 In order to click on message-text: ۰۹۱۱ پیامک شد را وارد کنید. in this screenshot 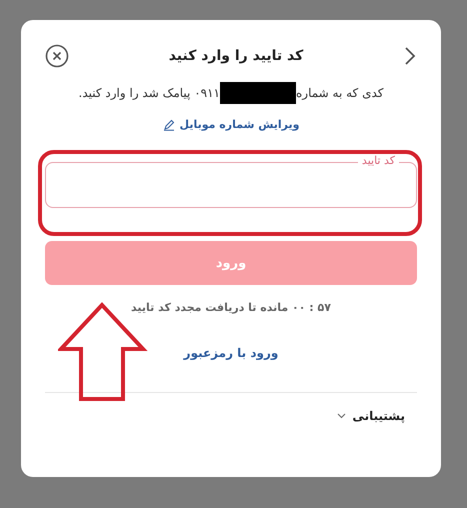, I will do `click(149, 93)`.